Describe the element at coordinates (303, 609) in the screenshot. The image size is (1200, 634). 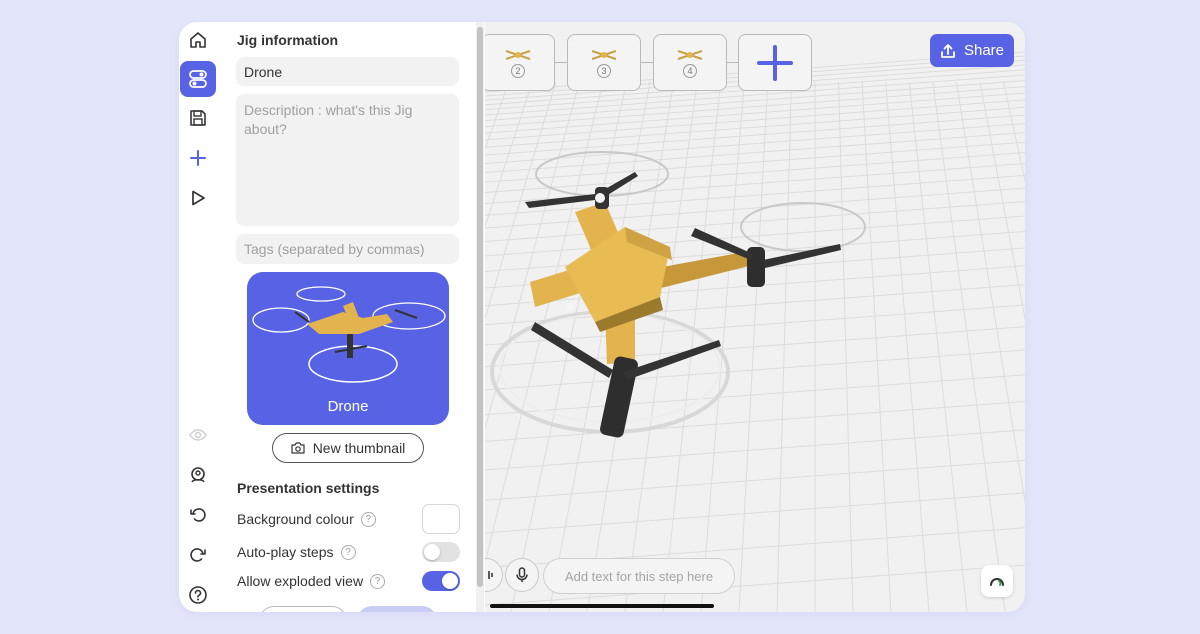
I see `cancel-button` at that location.